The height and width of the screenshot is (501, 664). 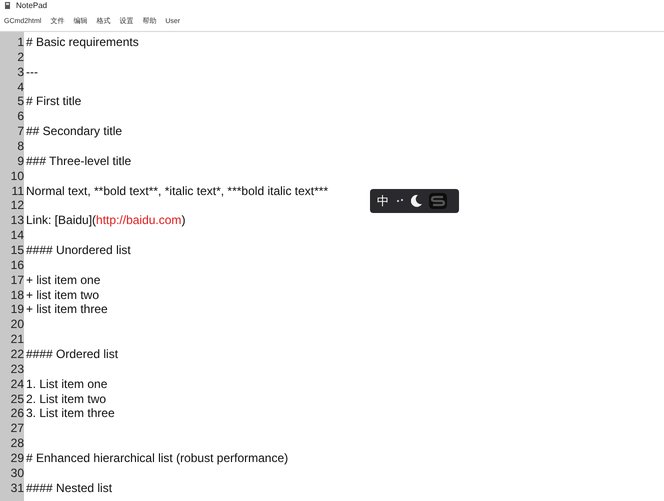 I want to click on line-number: 14, so click(x=17, y=236).